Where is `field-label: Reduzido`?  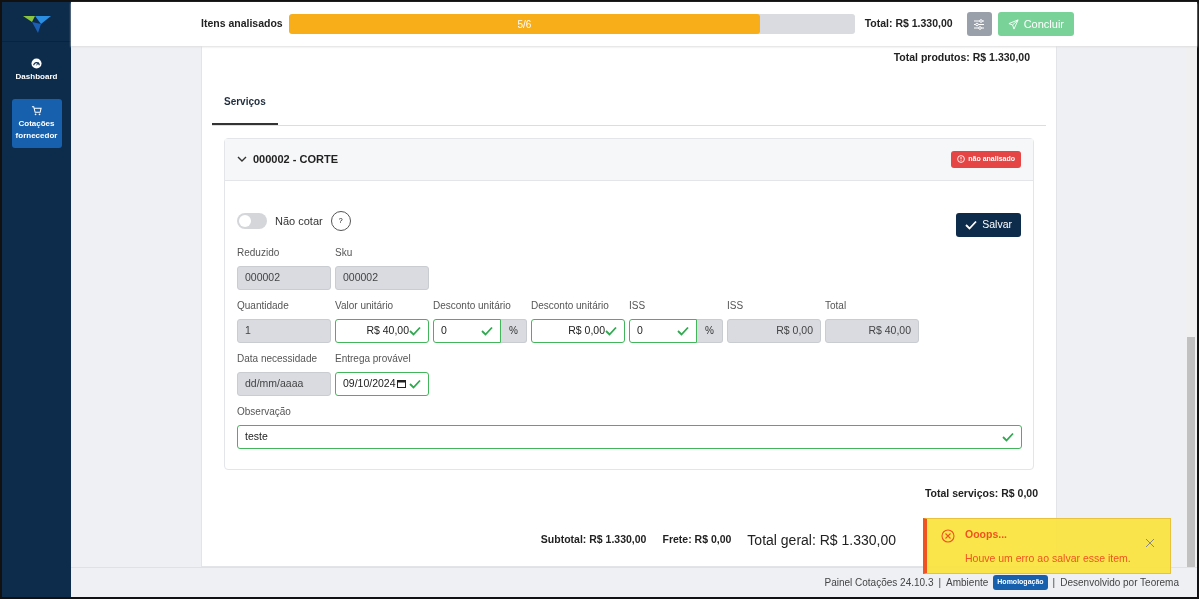 field-label: Reduzido is located at coordinates (259, 252).